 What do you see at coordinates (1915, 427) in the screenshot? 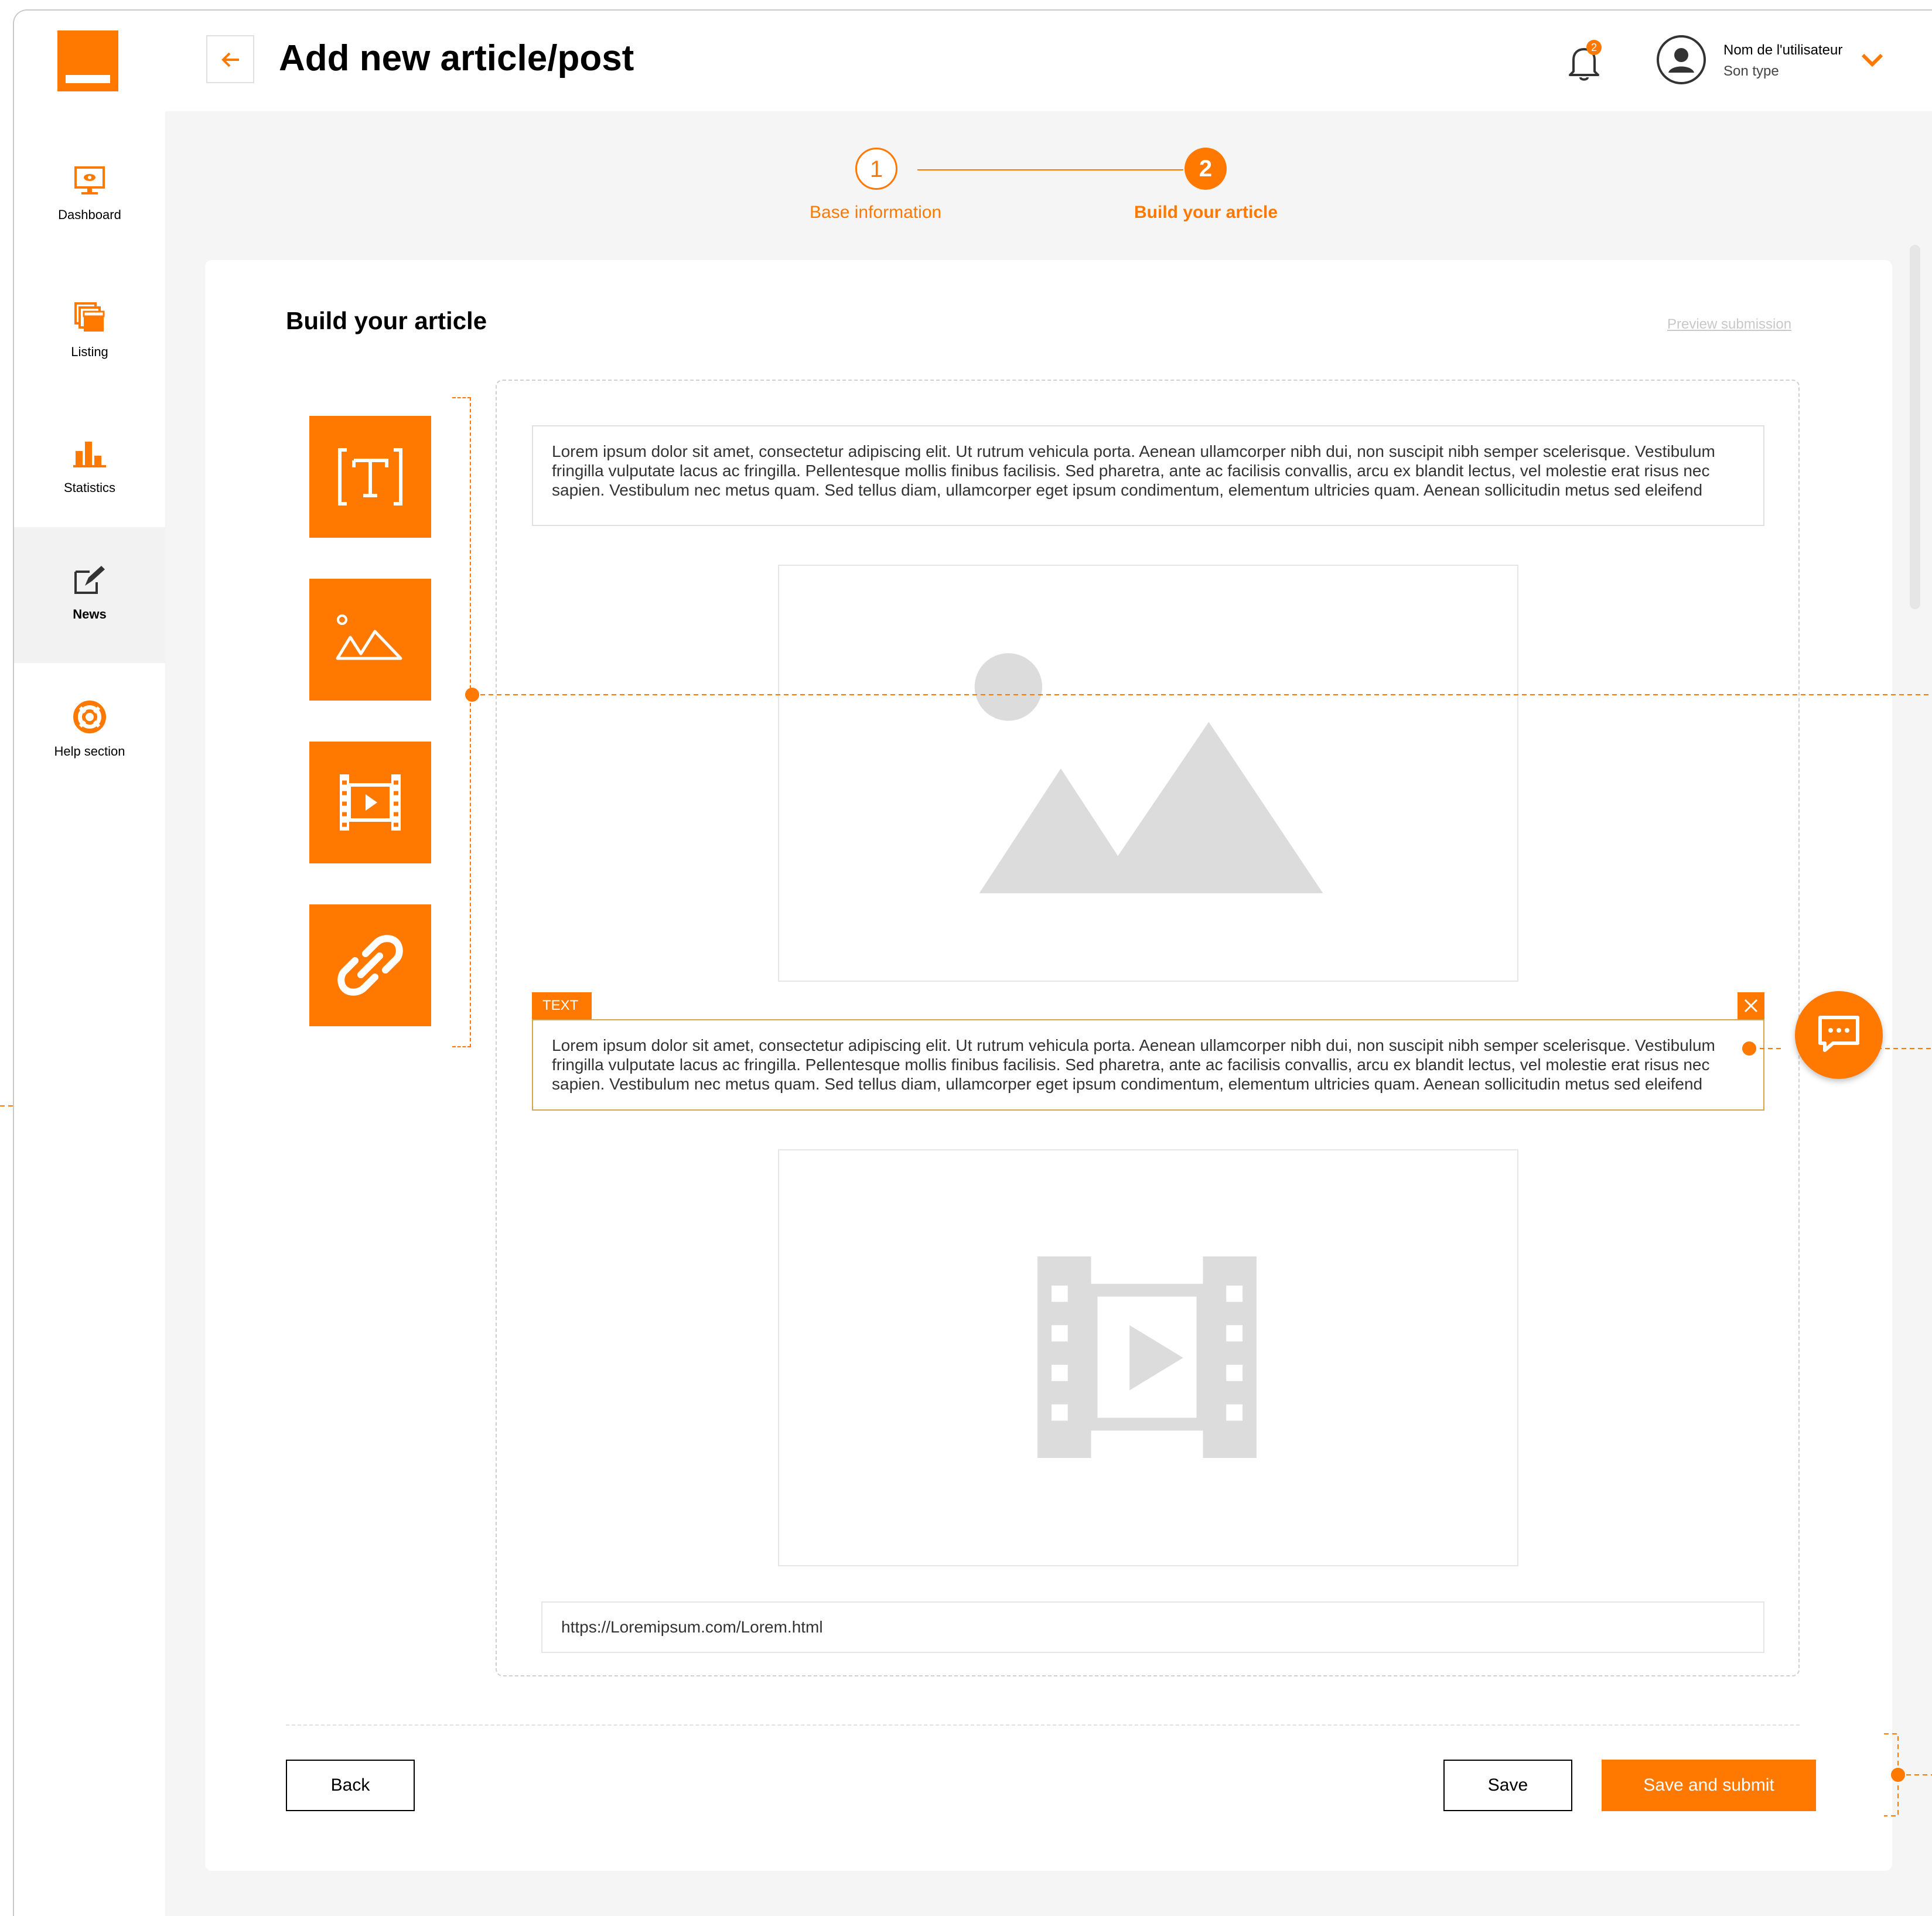
I see `scrollbar` at bounding box center [1915, 427].